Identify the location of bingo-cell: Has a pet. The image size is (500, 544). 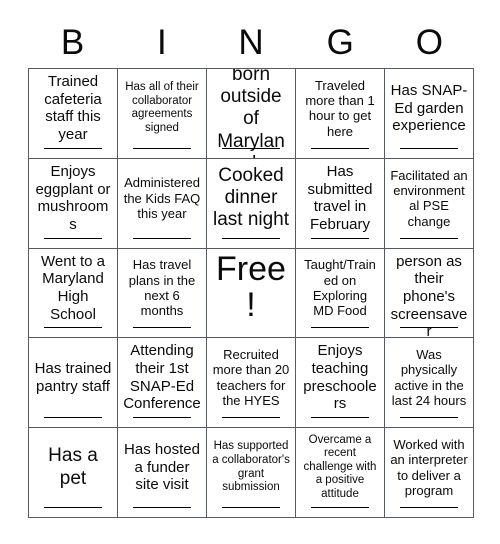
(73, 473).